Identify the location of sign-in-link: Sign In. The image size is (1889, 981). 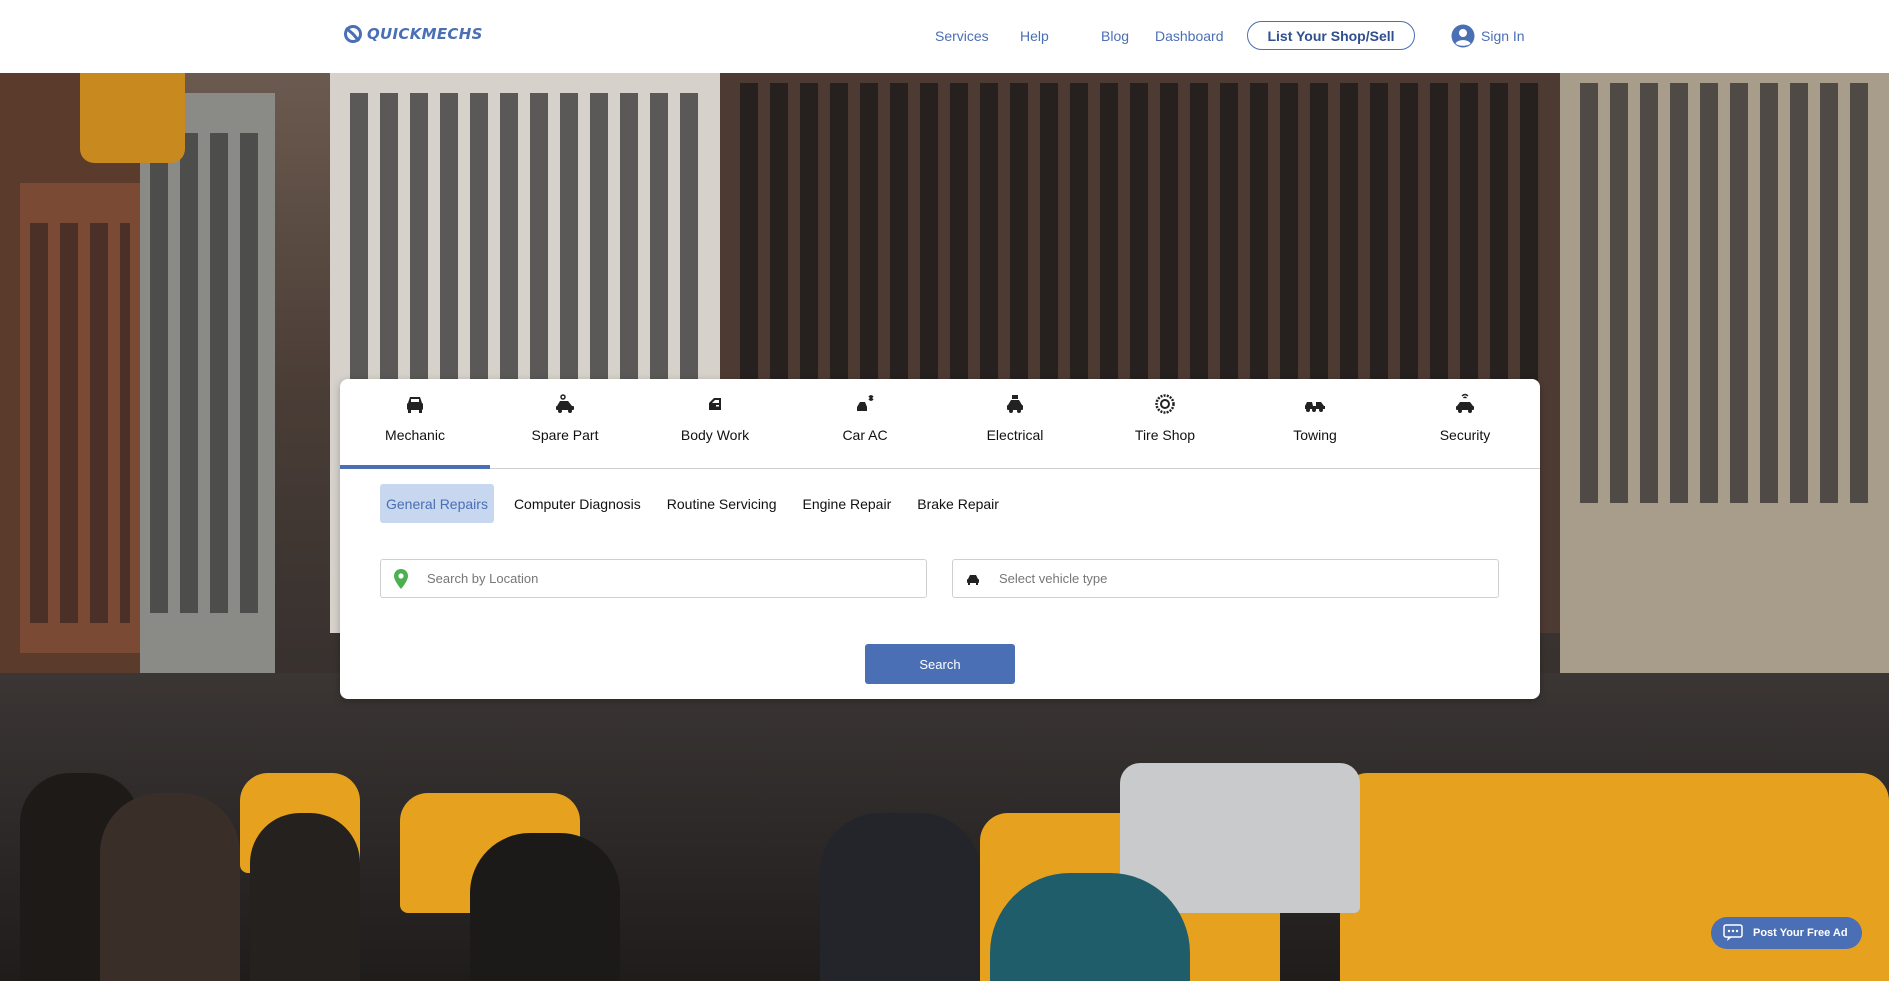
(1488, 36).